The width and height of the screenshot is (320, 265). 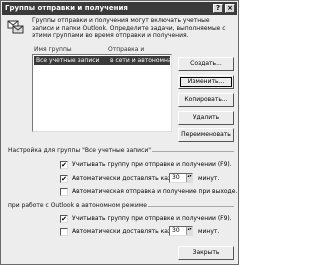 What do you see at coordinates (64, 165) in the screenshot?
I see `include-group-f9-checkbox: ✔` at bounding box center [64, 165].